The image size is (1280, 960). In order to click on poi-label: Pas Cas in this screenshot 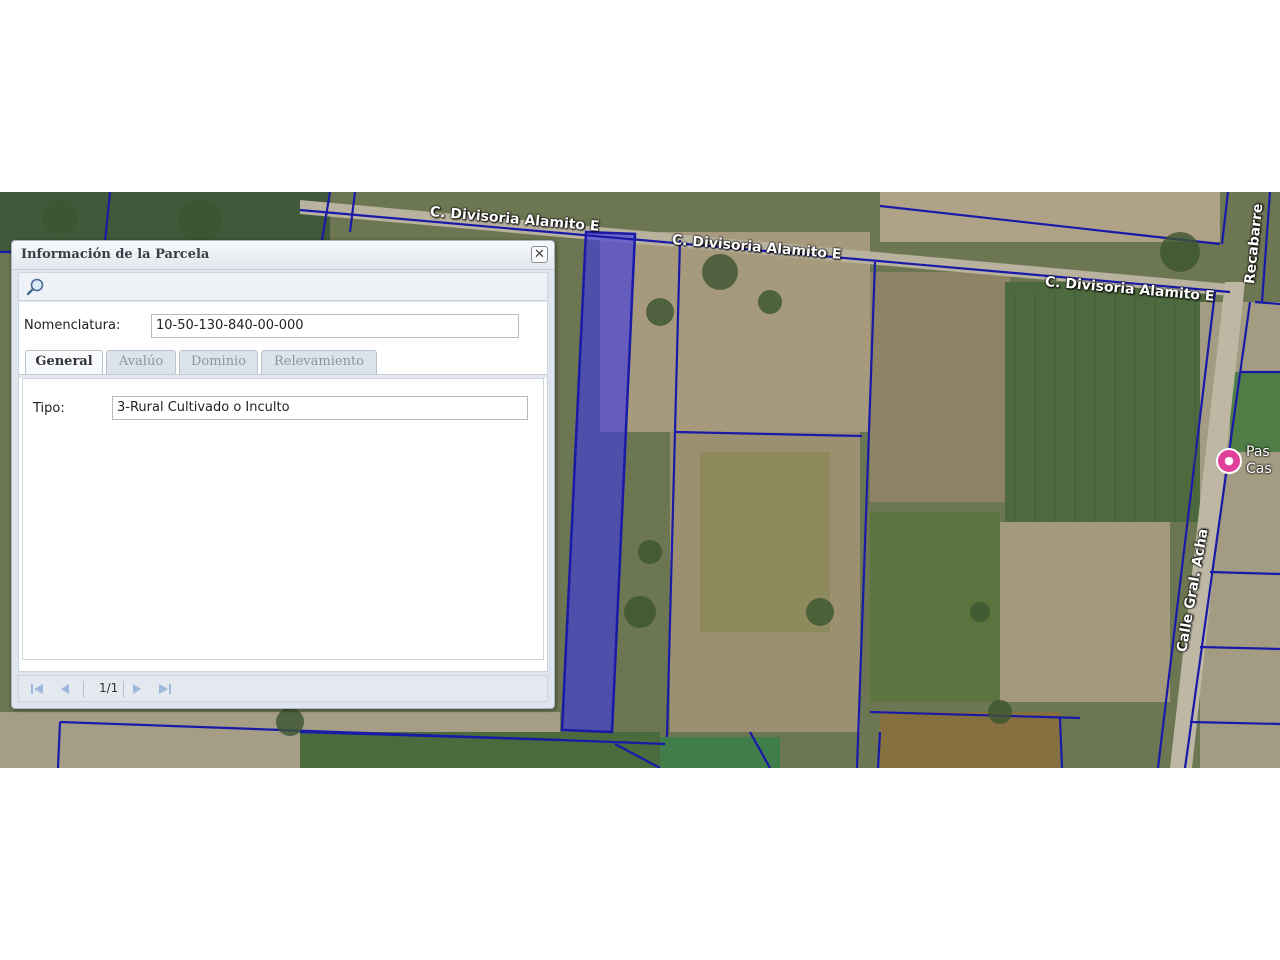, I will do `click(1259, 461)`.